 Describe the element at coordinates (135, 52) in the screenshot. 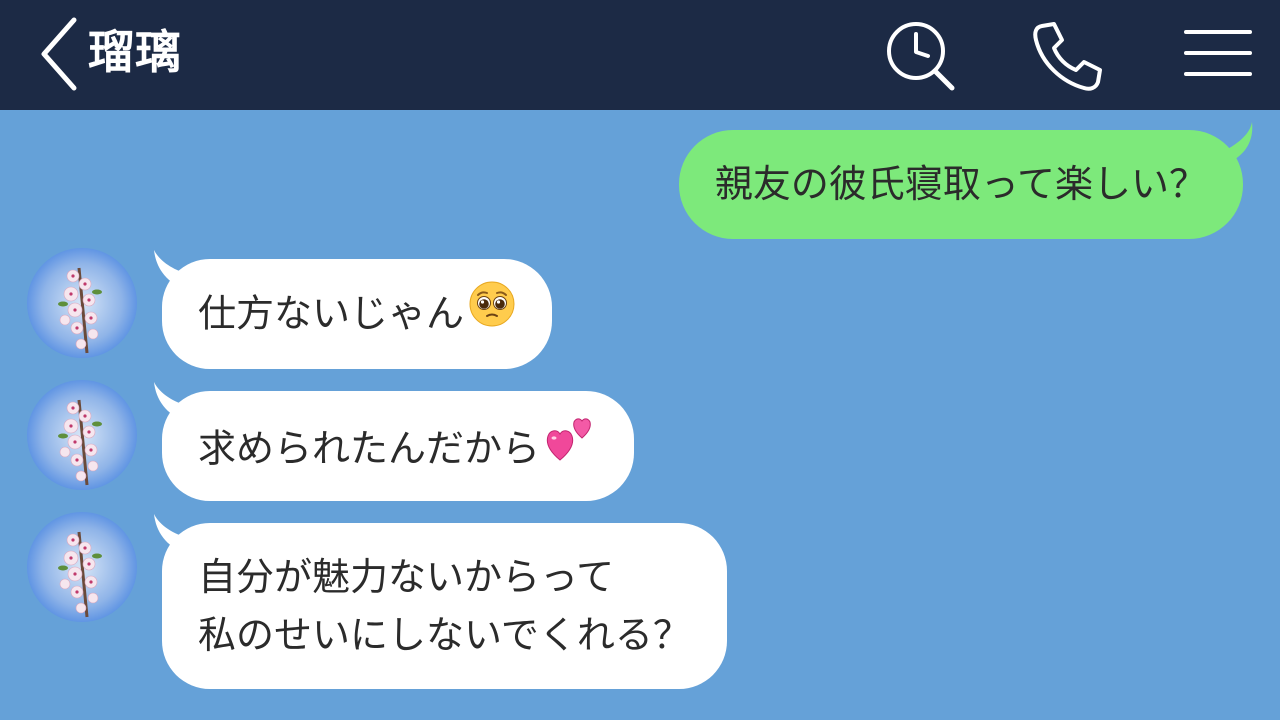

I see `contact-name: 瑠璃` at that location.